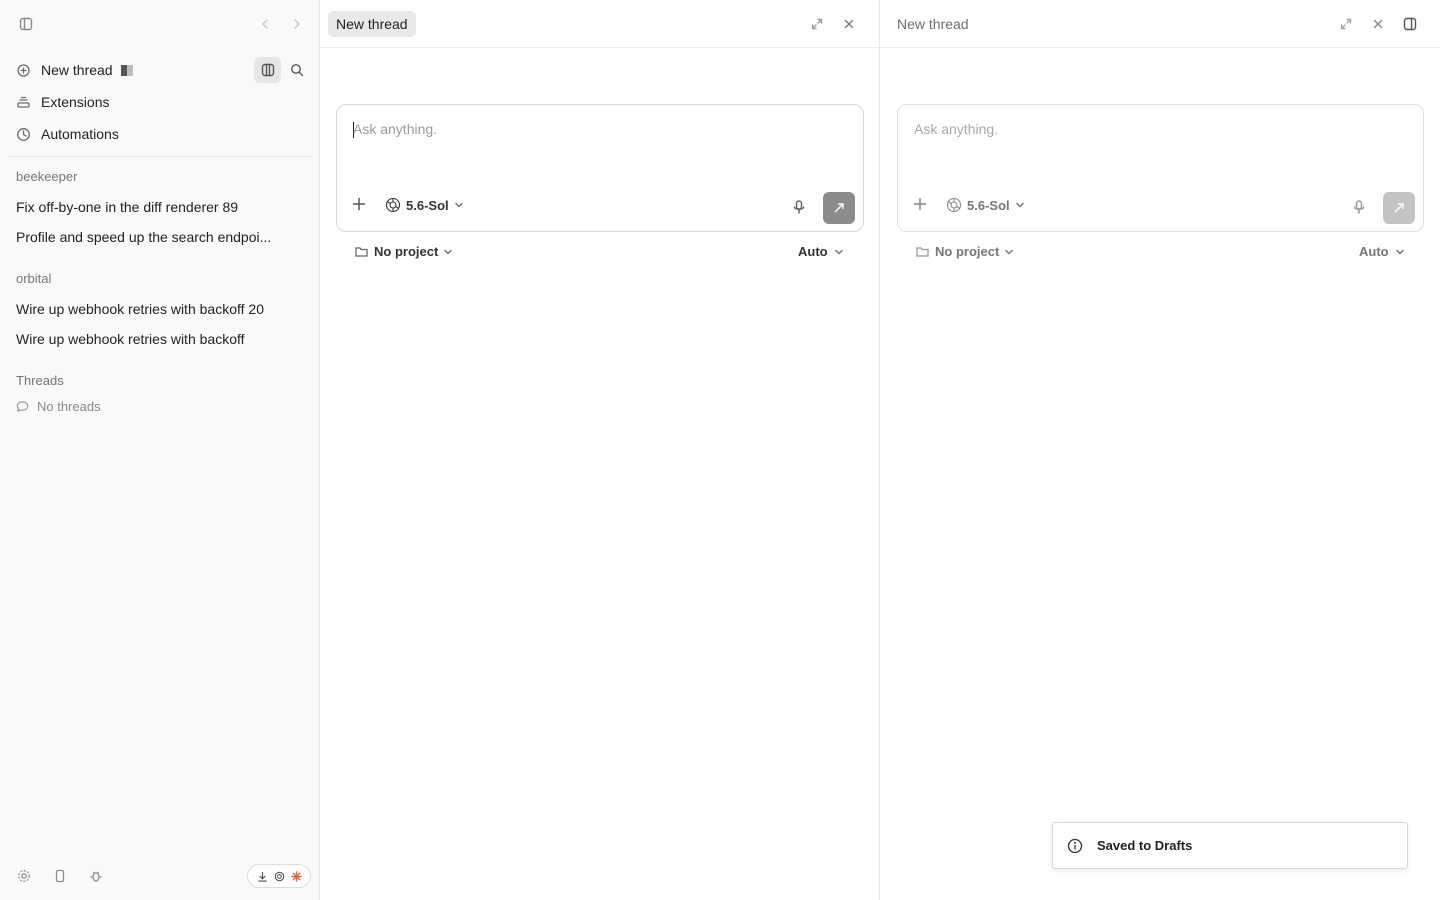 This screenshot has height=900, width=1440. Describe the element at coordinates (160, 309) in the screenshot. I see `thread-item: Wire up webhook retries with backoff 20` at that location.